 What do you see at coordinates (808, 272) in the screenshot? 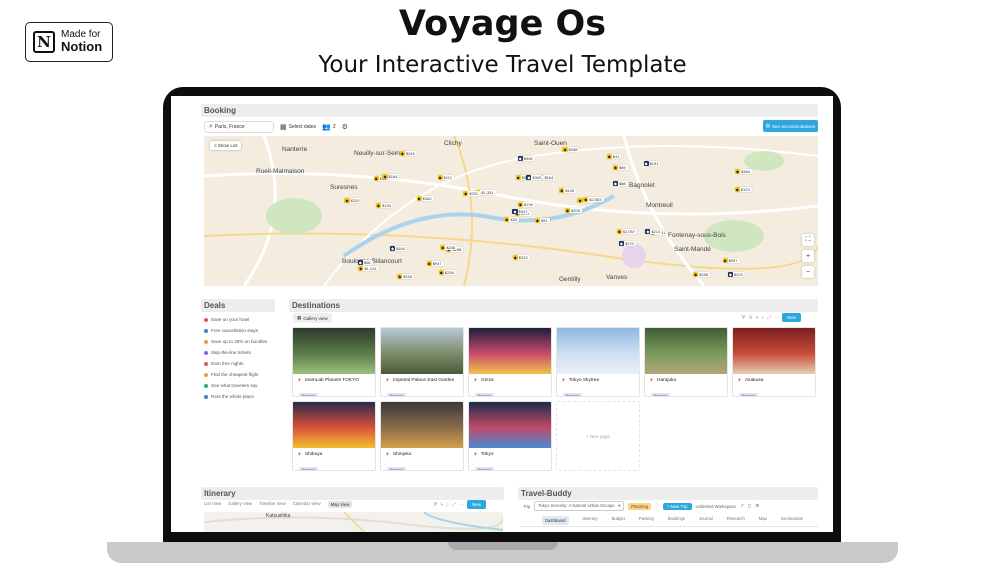
I see `zoom-out-icon: −` at bounding box center [808, 272].